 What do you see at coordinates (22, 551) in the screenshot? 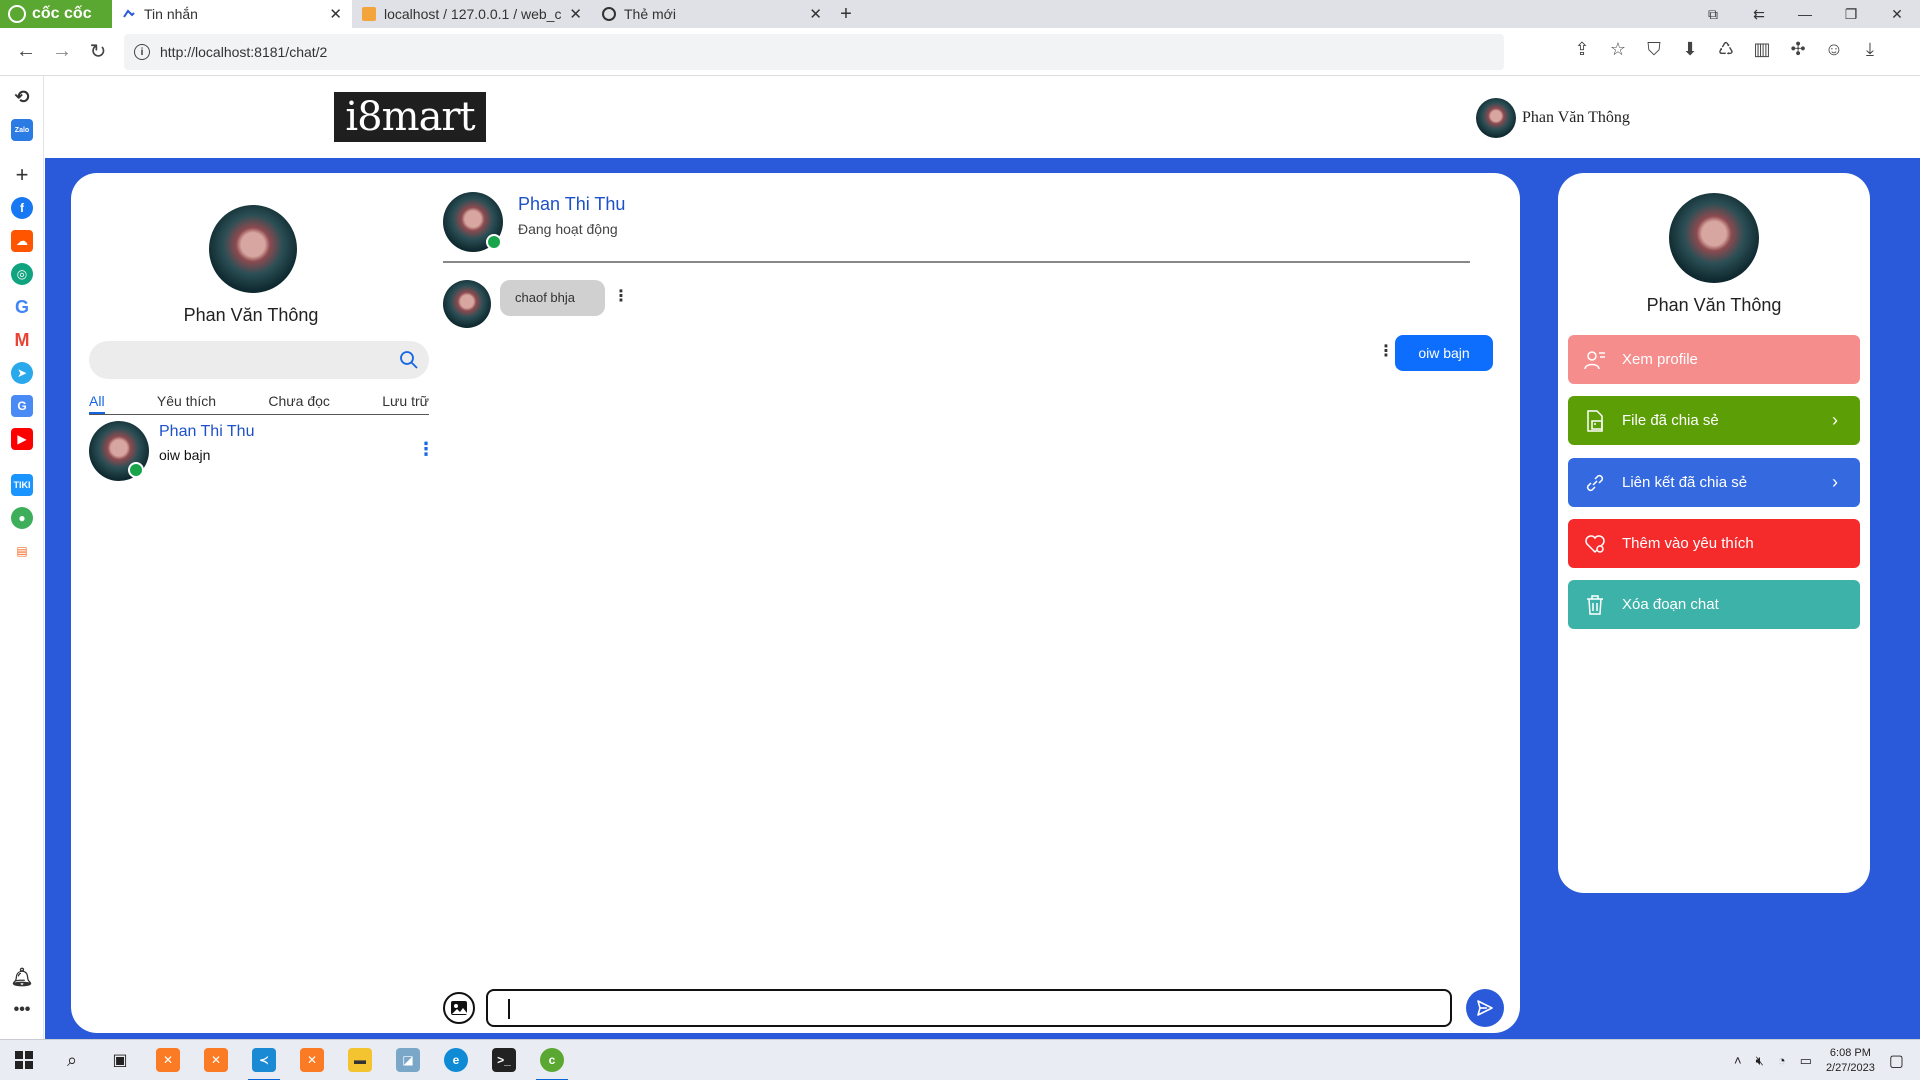
I see `shop-icon: ▤` at bounding box center [22, 551].